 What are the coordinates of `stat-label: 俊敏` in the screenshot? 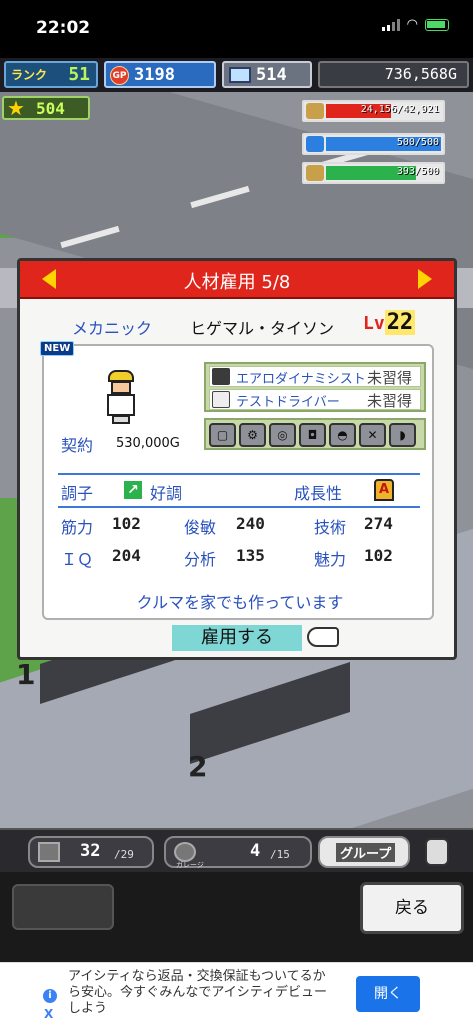 It's located at (200, 527).